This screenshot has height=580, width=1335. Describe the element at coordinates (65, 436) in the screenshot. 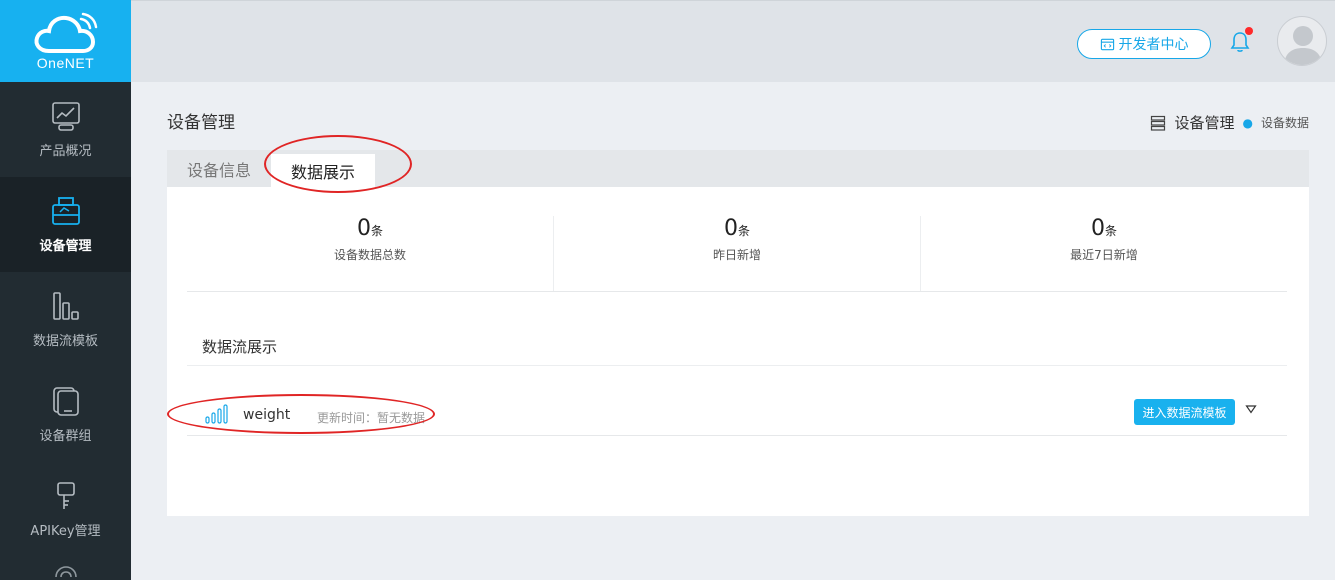

I see `sidebar-item-label: 设备群组` at that location.